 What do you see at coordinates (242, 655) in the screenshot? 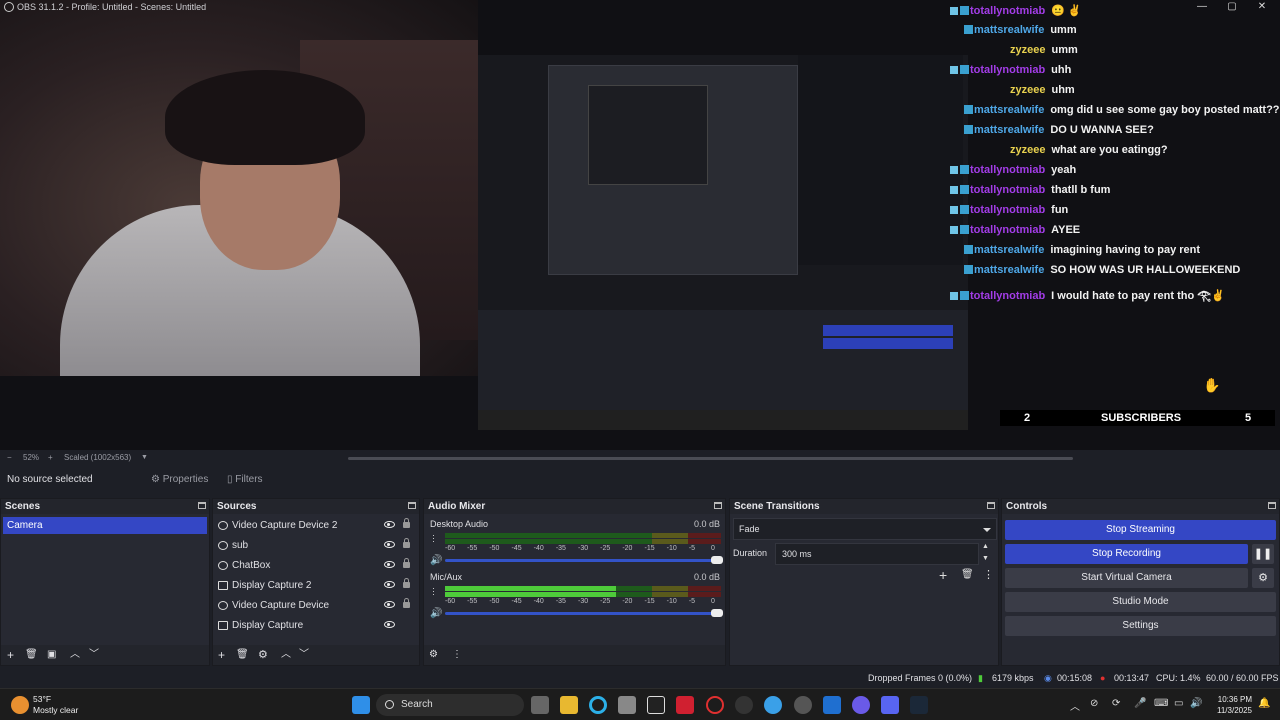
I see `remove-source-icon: 🗑` at bounding box center [242, 655].